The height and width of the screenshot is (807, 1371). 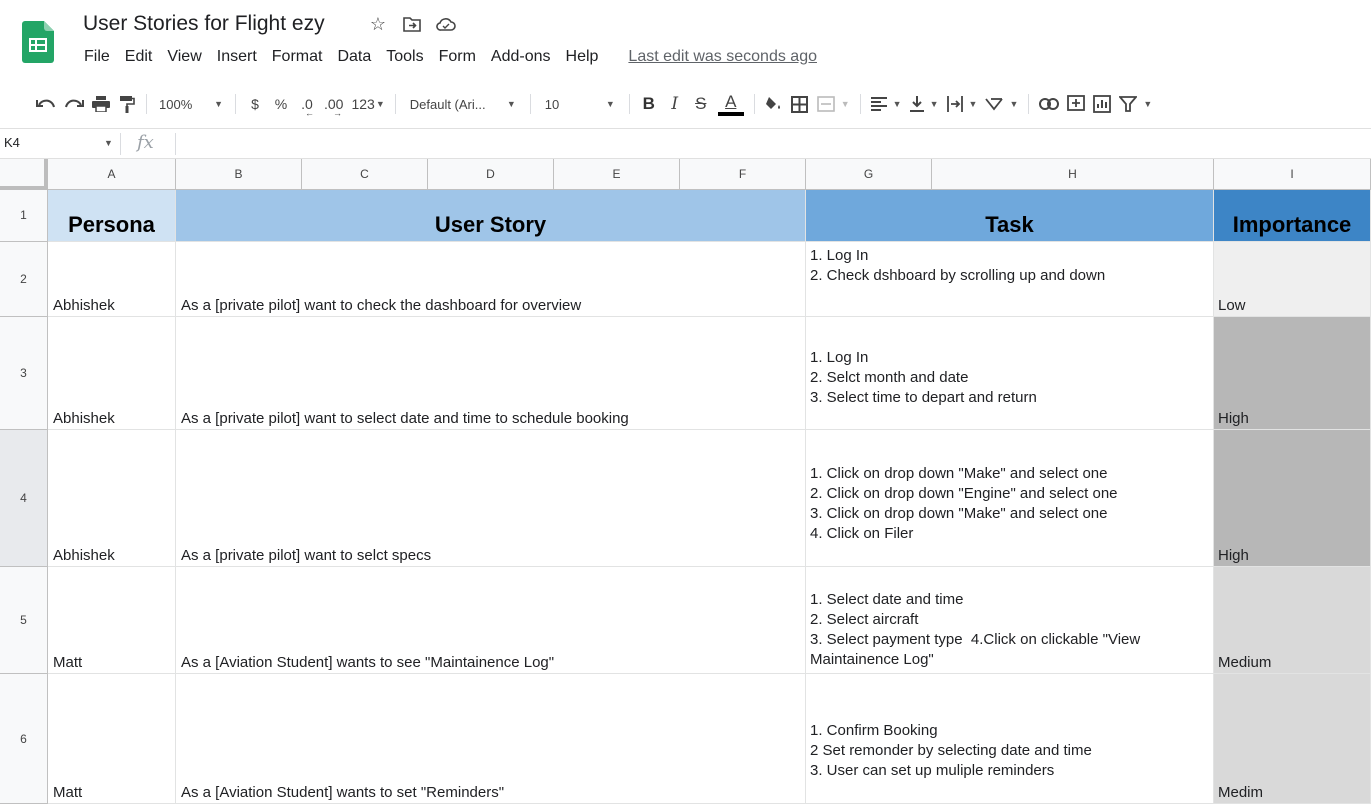 I want to click on menu-view: View, so click(x=184, y=57).